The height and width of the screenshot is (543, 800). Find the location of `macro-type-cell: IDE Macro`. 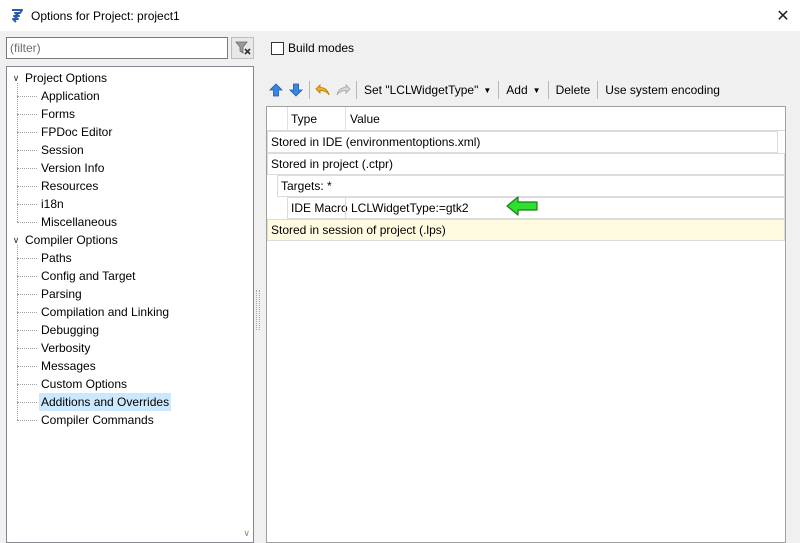

macro-type-cell: IDE Macro is located at coordinates (319, 208).